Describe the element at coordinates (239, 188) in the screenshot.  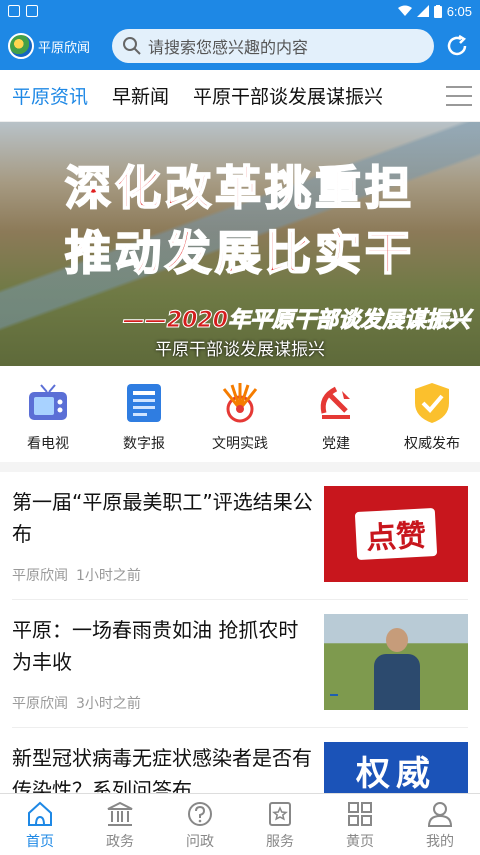
I see `banner-headline-1: 深化改革挑重担` at that location.